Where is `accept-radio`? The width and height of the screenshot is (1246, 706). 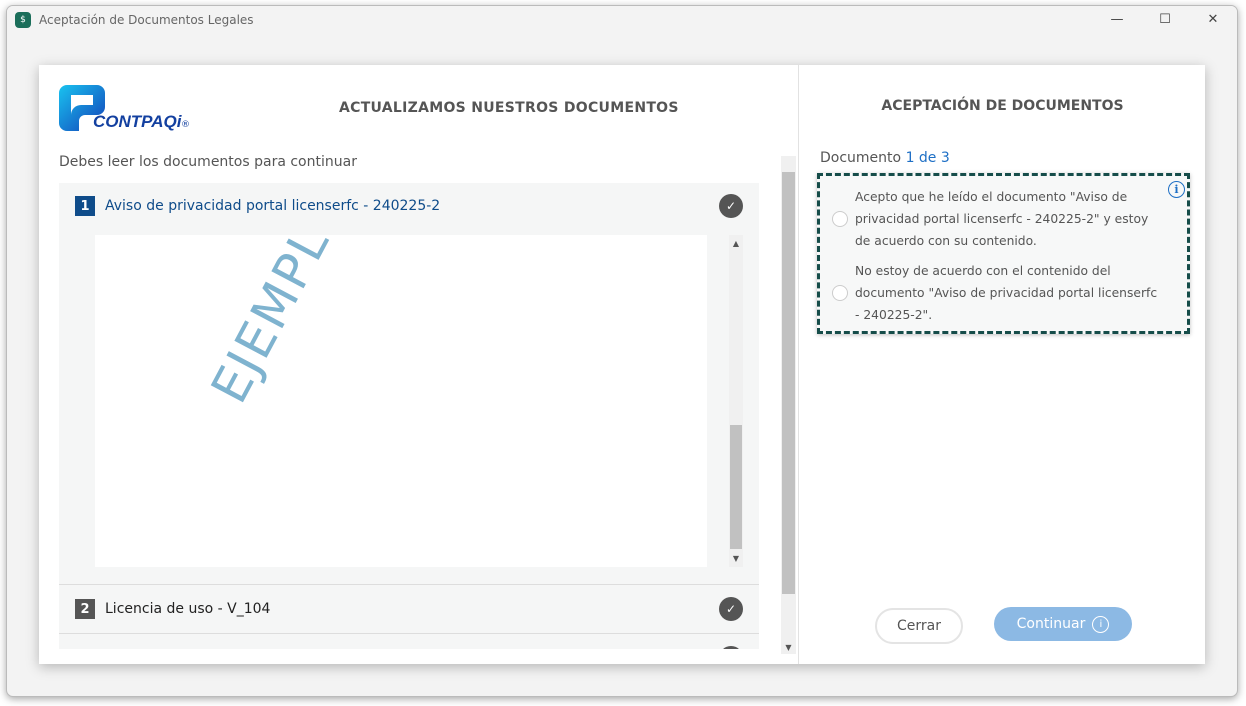 accept-radio is located at coordinates (840, 219).